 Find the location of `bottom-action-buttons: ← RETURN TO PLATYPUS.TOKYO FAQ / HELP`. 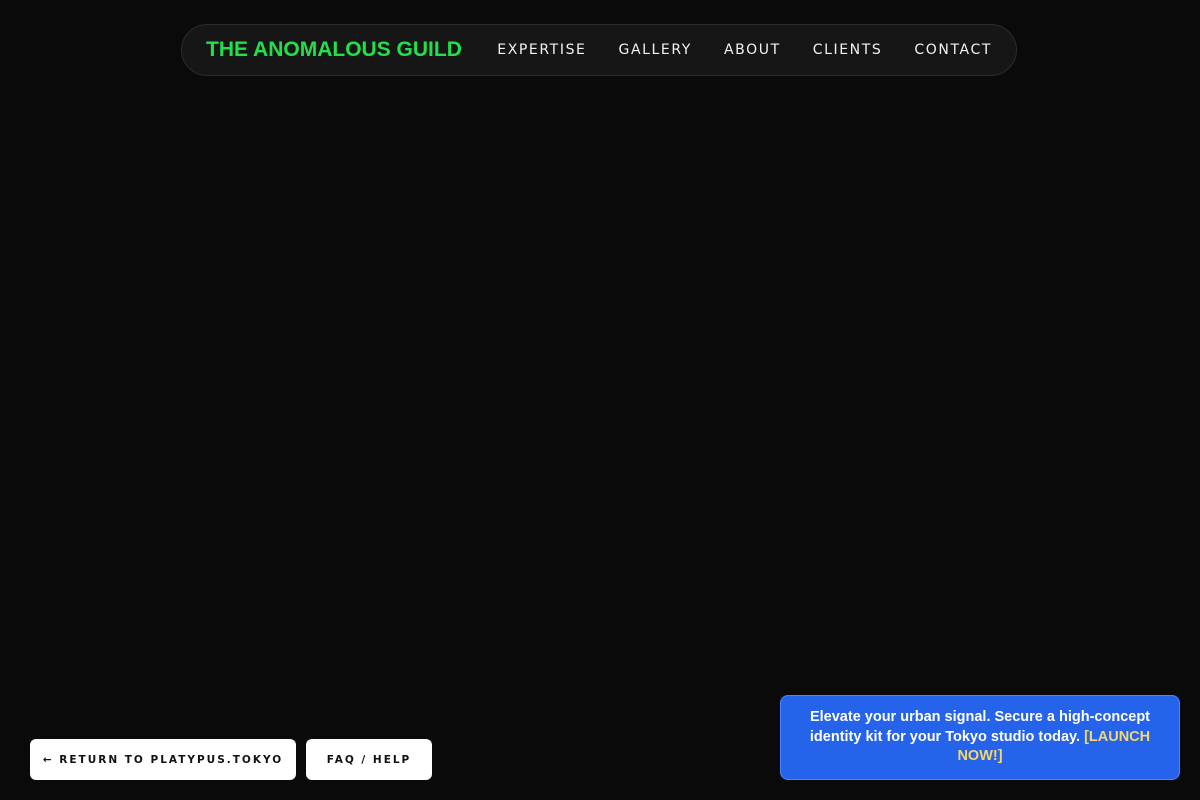

bottom-action-buttons: ← RETURN TO PLATYPUS.TOKYO FAQ / HELP is located at coordinates (231, 759).